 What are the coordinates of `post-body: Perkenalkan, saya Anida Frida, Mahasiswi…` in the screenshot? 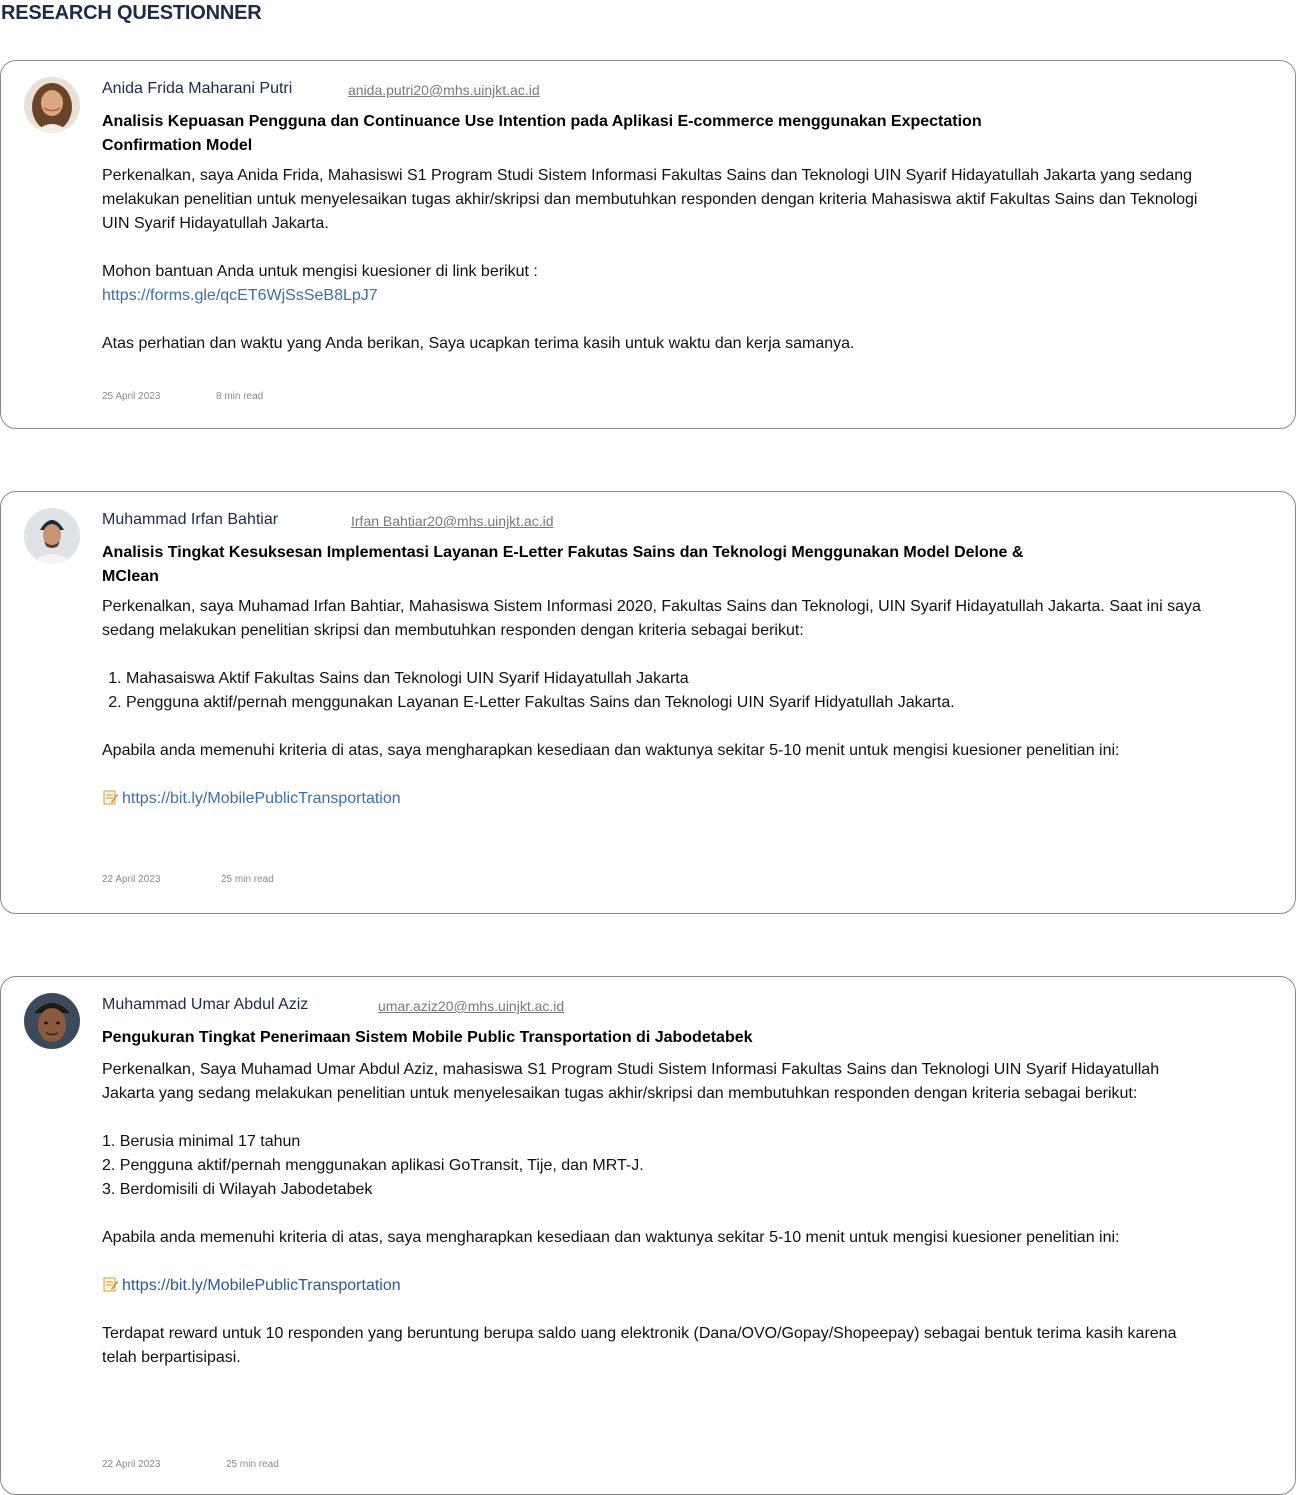 It's located at (652, 260).